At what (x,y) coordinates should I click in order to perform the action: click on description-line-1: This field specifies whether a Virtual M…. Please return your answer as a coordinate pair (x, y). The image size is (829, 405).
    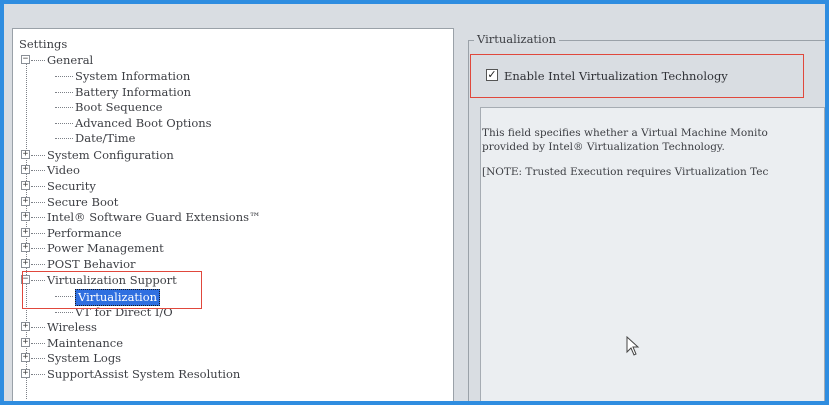
    Looking at the image, I should click on (625, 133).